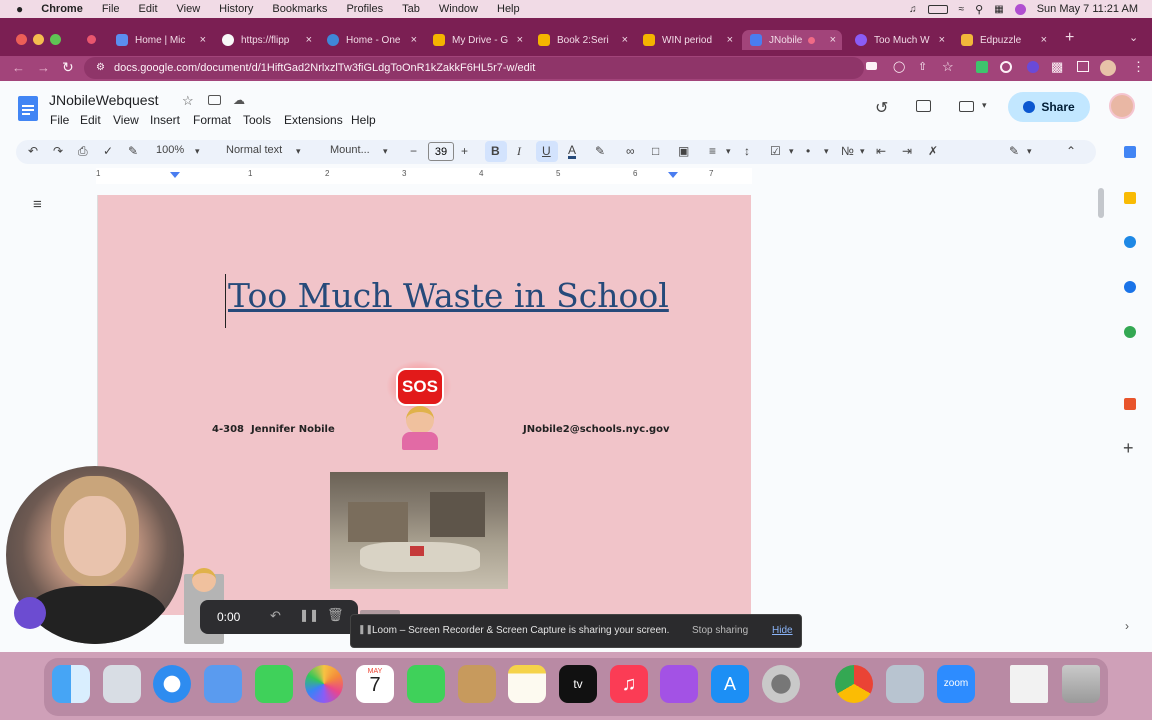 The width and height of the screenshot is (1152, 720). Describe the element at coordinates (720, 630) in the screenshot. I see `stop-sharing-button: Stop sharing` at that location.